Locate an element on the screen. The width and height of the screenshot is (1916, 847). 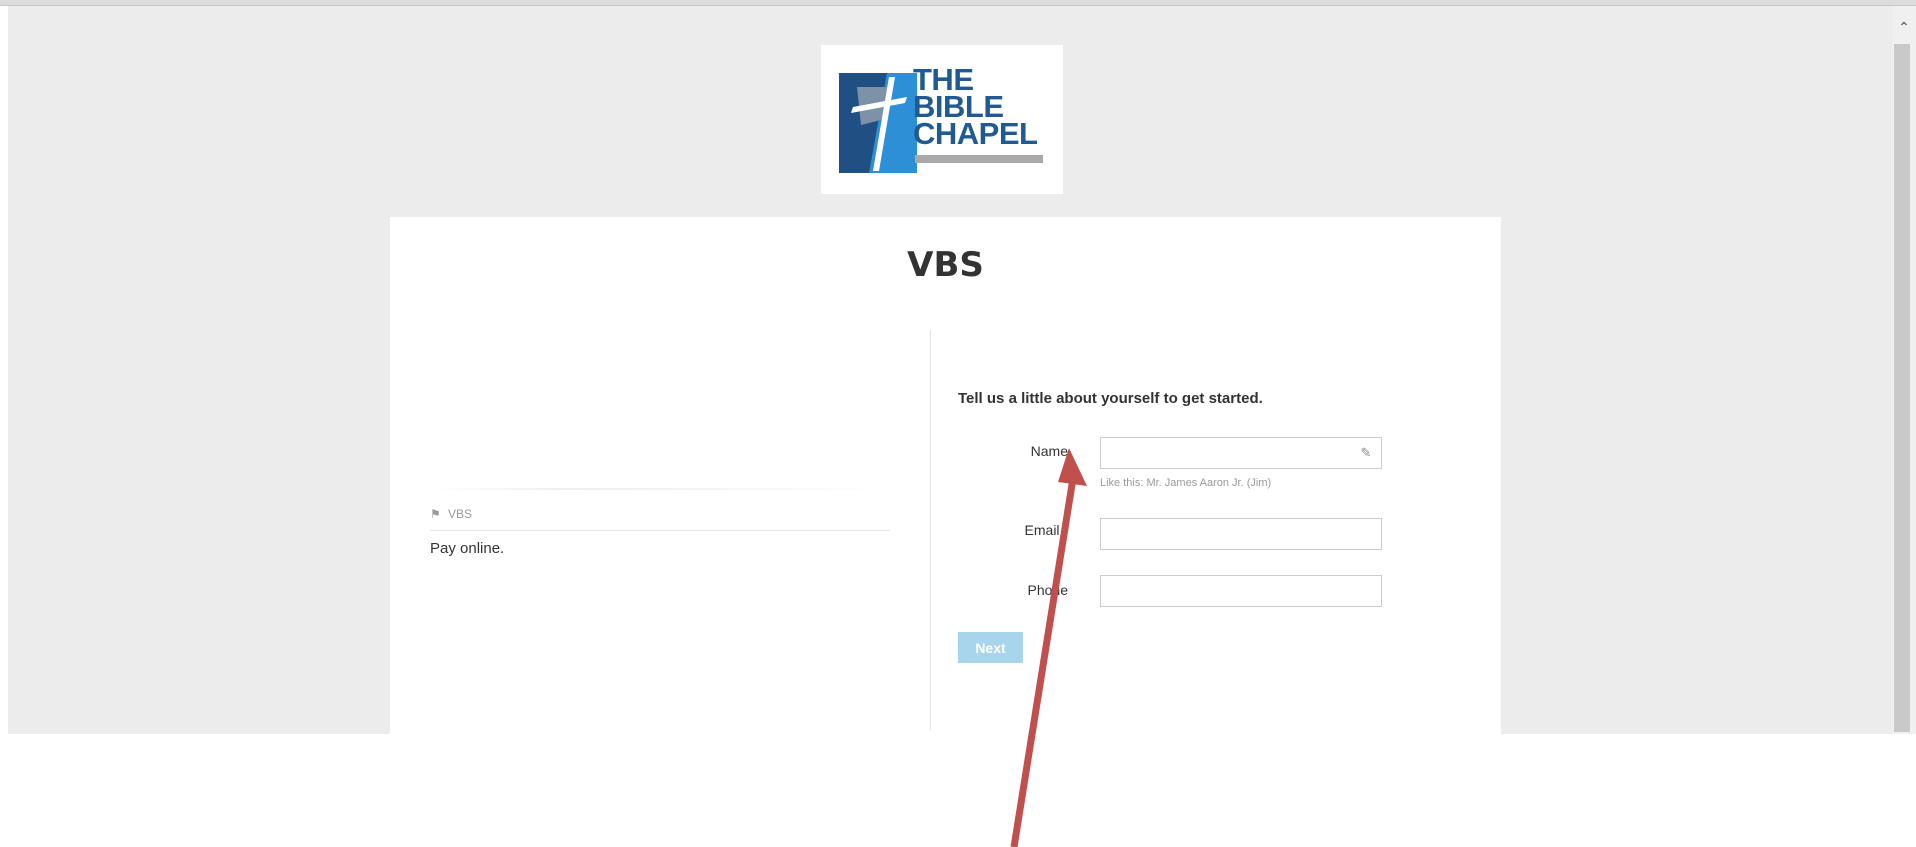
email-field is located at coordinates (1241, 534).